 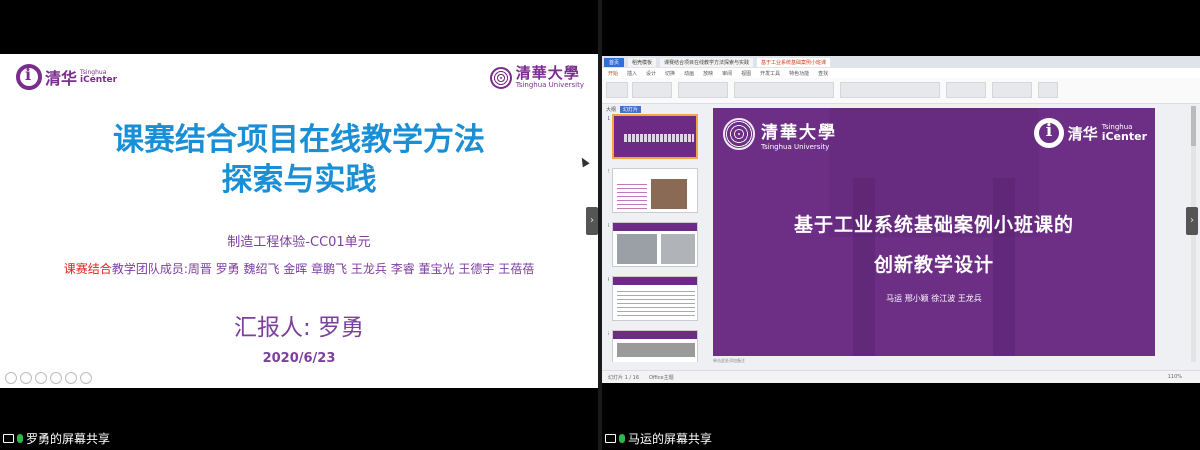 What do you see at coordinates (26, 378) in the screenshot?
I see `next-slide-icon` at bounding box center [26, 378].